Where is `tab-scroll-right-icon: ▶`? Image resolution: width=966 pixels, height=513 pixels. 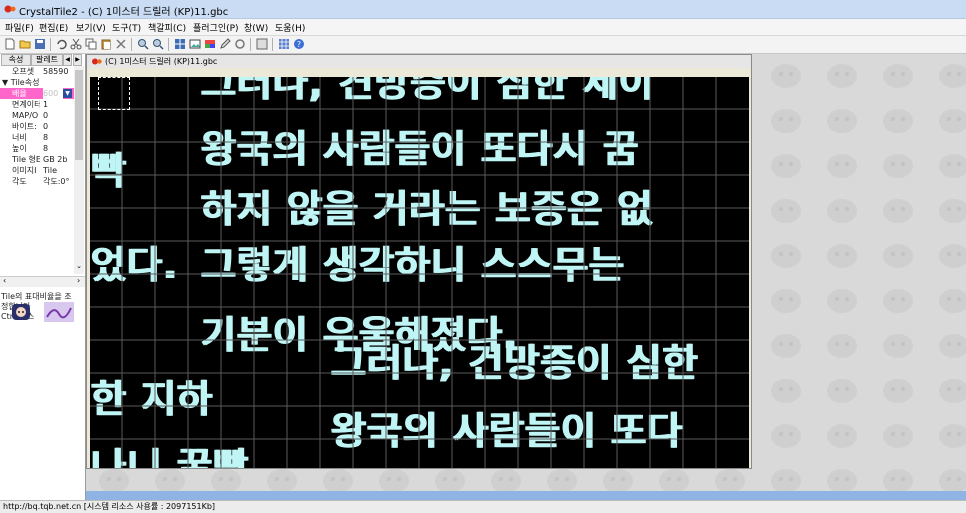 tab-scroll-right-icon: ▶ is located at coordinates (77, 60).